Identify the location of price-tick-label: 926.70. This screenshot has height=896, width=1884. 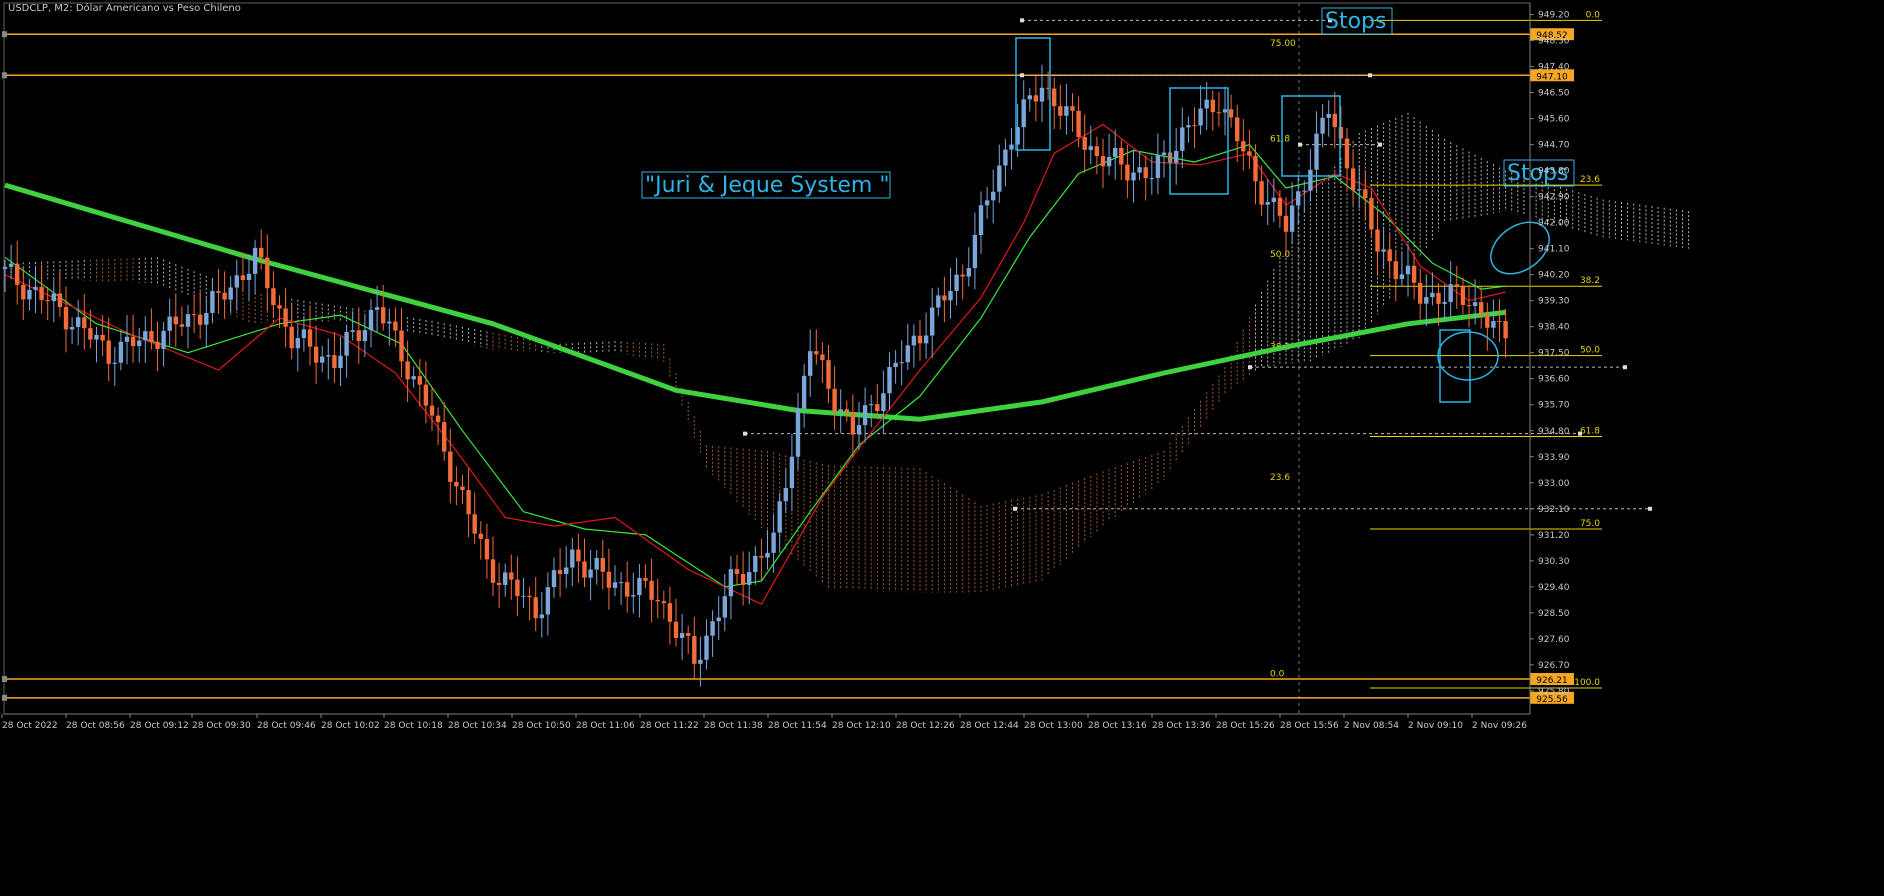
(1554, 666).